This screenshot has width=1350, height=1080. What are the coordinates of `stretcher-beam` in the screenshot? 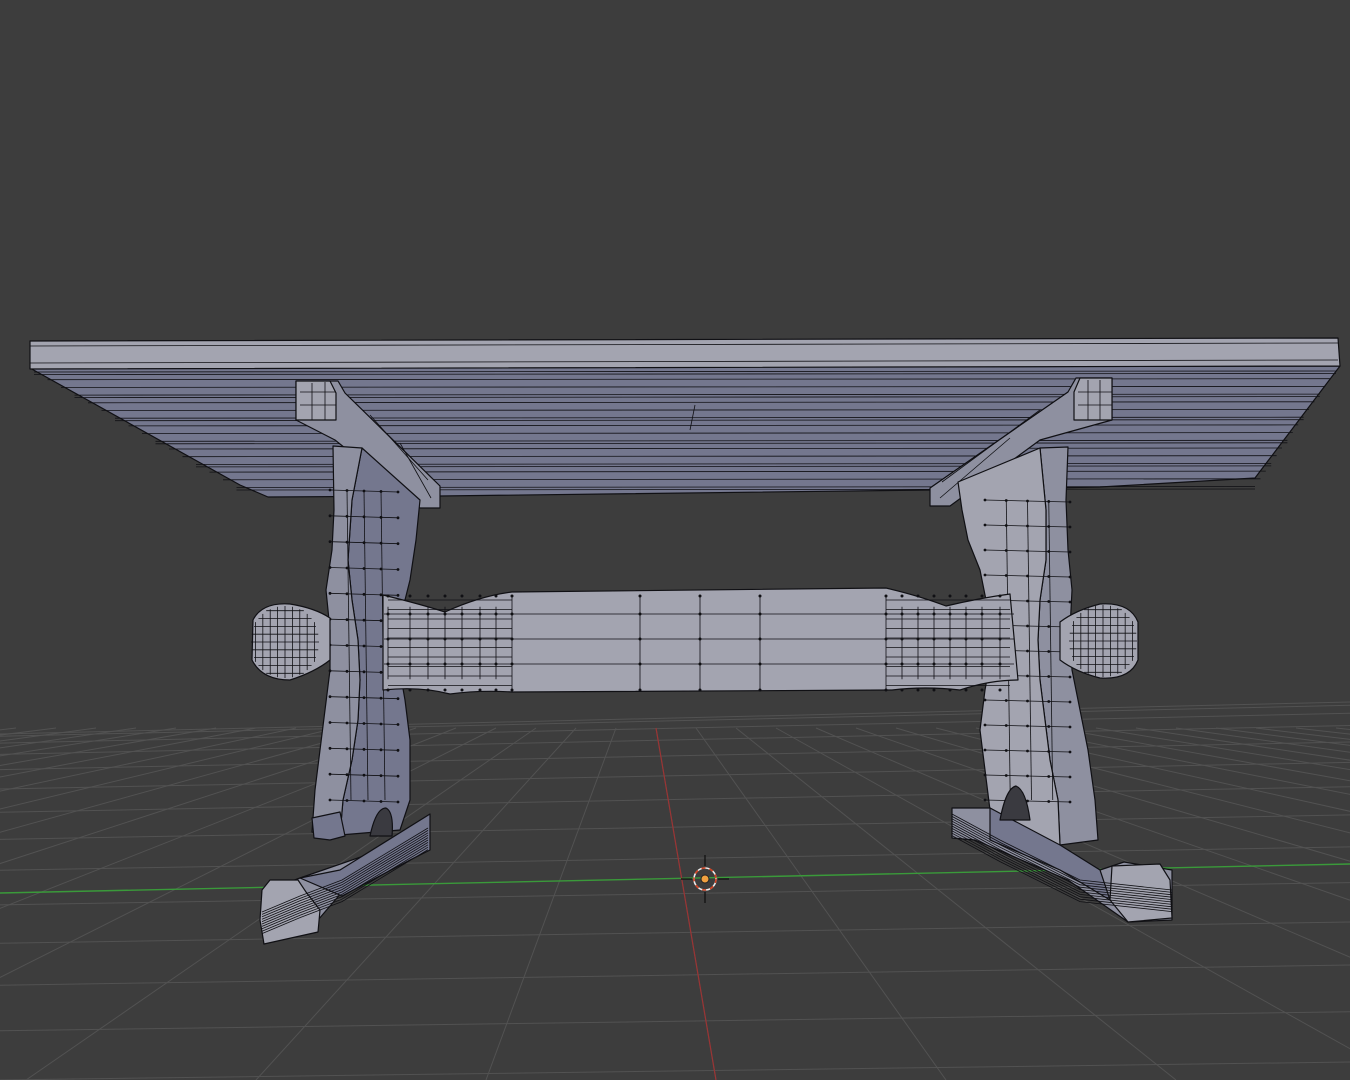 It's located at (700, 641).